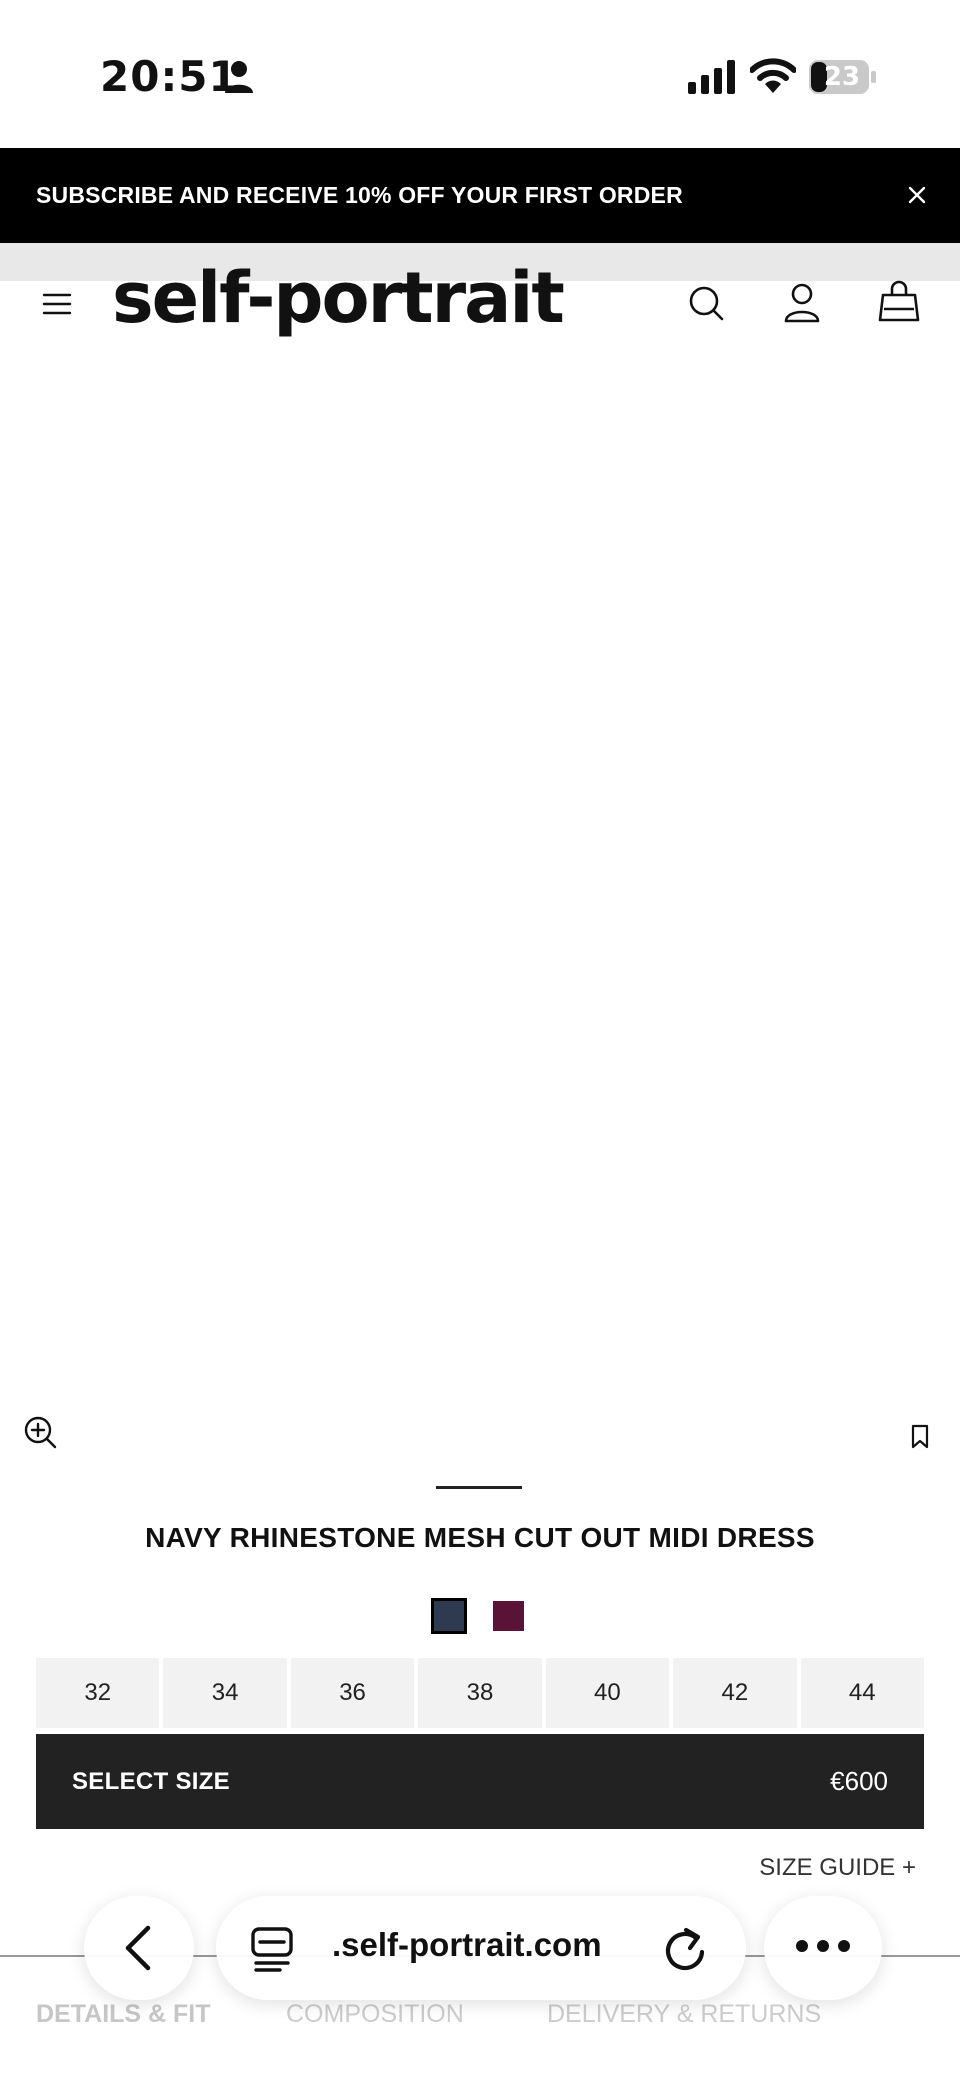 This screenshot has width=960, height=2087. Describe the element at coordinates (802, 302) in the screenshot. I see `account-icon` at that location.